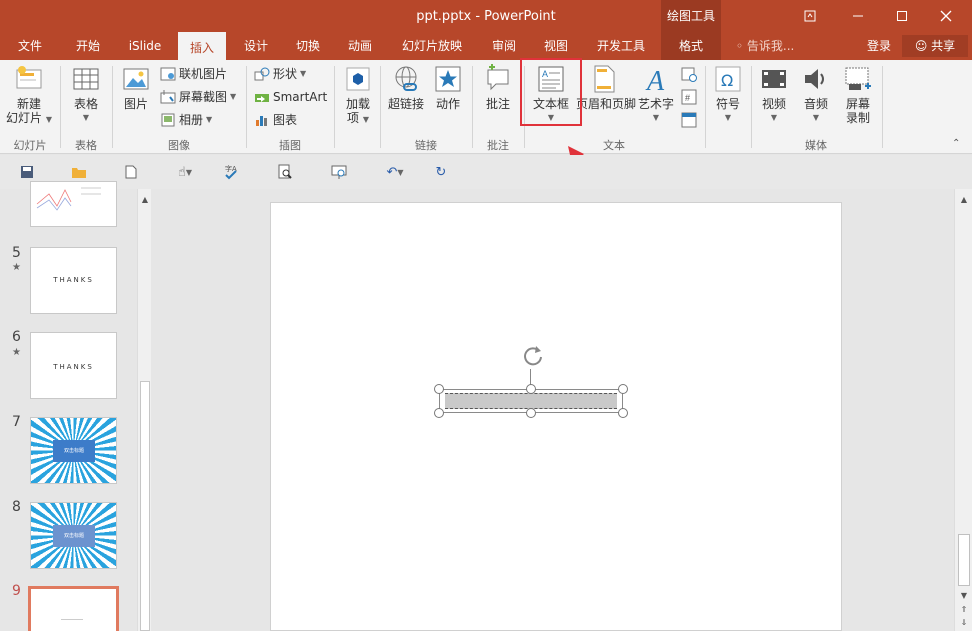  Describe the element at coordinates (531, 413) in the screenshot. I see `resize-handle-bottom` at that location.